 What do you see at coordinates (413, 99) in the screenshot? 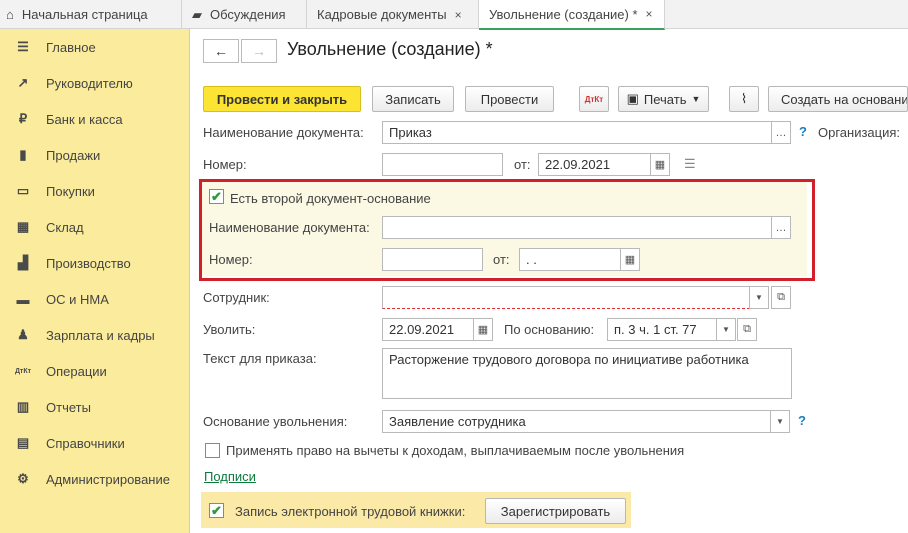
I see `save-button: Записать` at bounding box center [413, 99].